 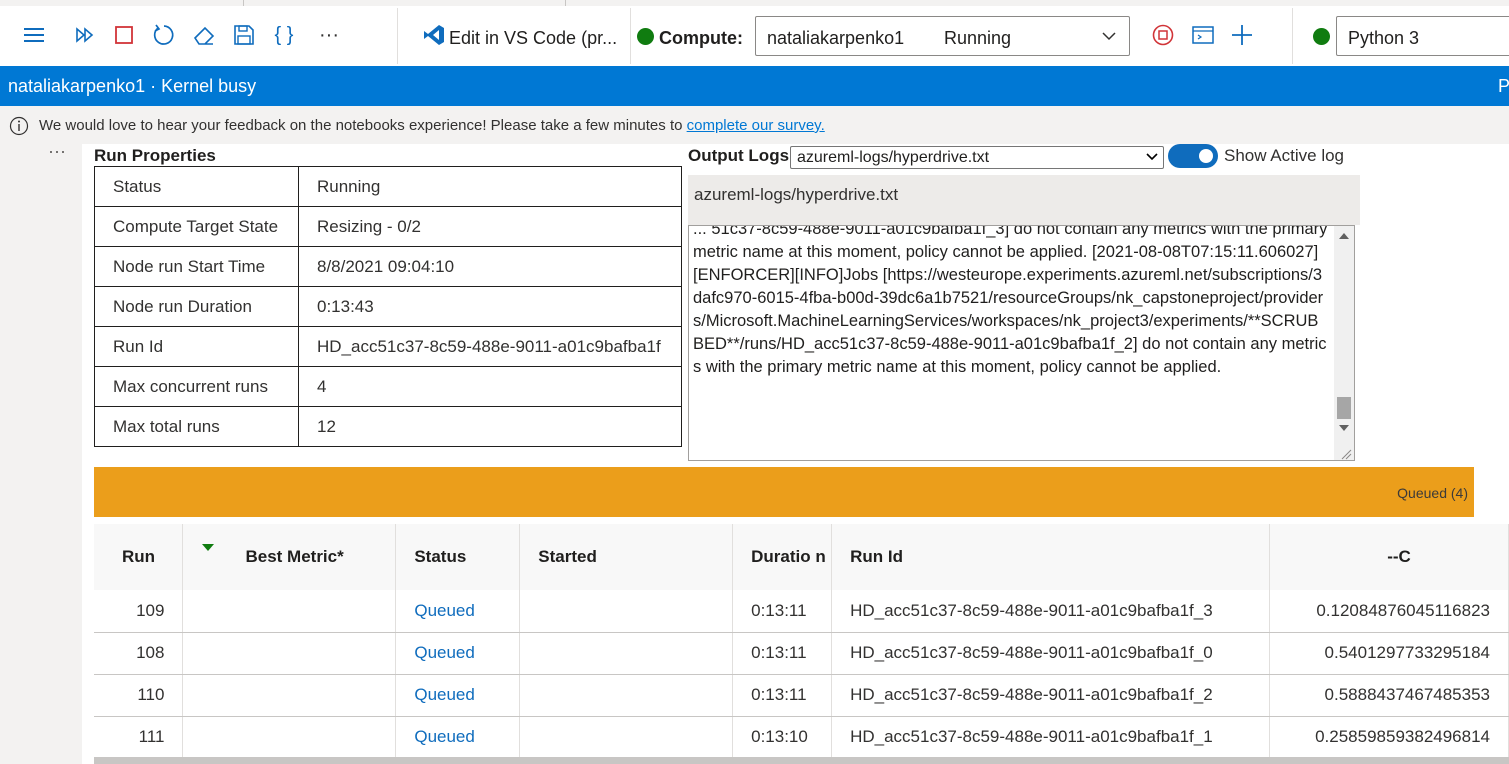 What do you see at coordinates (139, 611) in the screenshot?
I see `run-number: 109` at bounding box center [139, 611].